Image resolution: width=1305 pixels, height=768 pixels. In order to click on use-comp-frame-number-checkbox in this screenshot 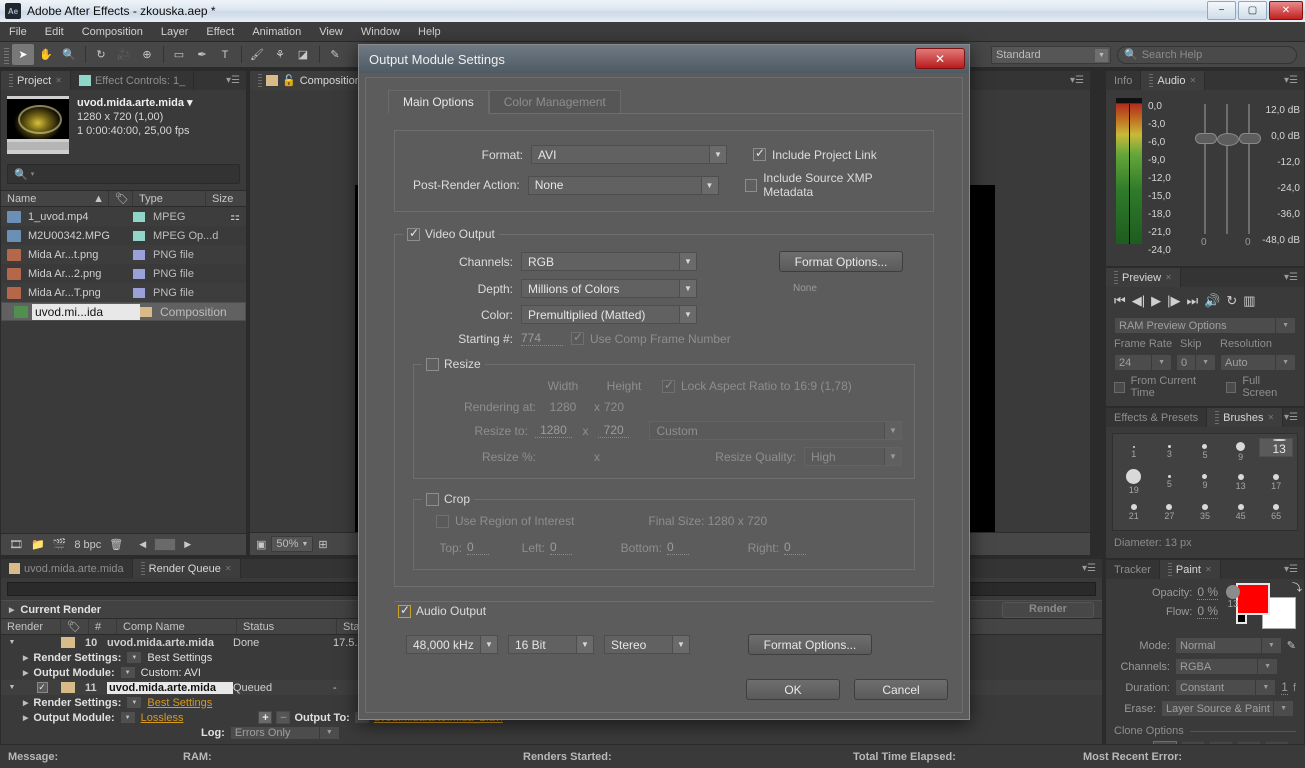, I will do `click(577, 337)`.